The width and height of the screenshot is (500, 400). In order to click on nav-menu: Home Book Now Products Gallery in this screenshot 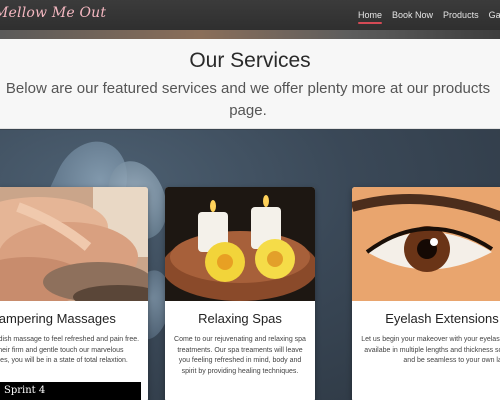, I will do `click(429, 15)`.